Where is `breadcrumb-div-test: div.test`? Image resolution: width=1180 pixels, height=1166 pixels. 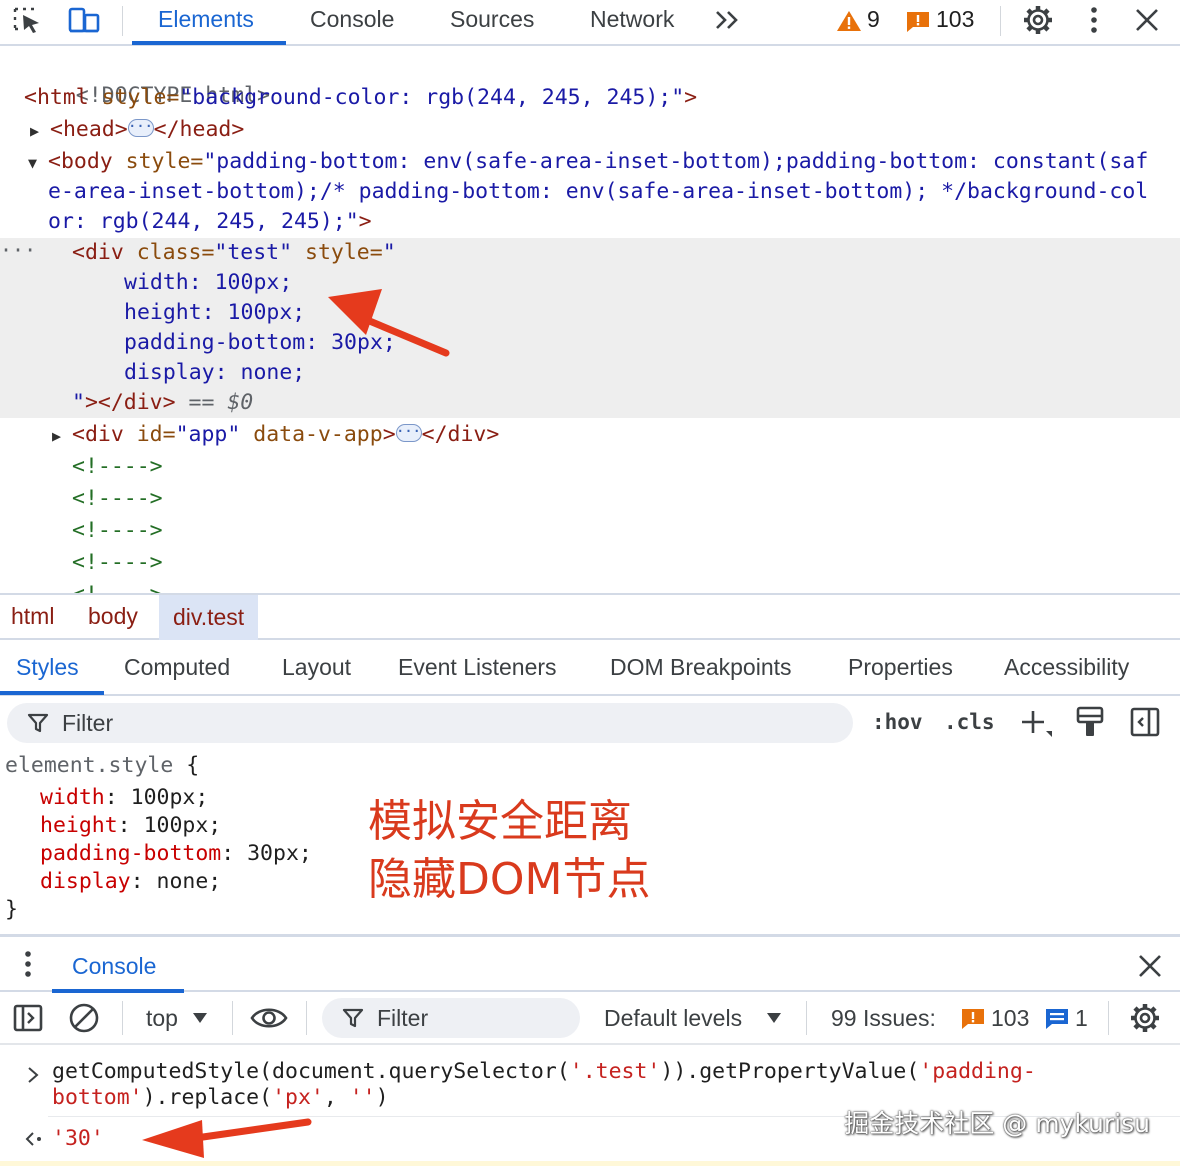 breadcrumb-div-test: div.test is located at coordinates (209, 617).